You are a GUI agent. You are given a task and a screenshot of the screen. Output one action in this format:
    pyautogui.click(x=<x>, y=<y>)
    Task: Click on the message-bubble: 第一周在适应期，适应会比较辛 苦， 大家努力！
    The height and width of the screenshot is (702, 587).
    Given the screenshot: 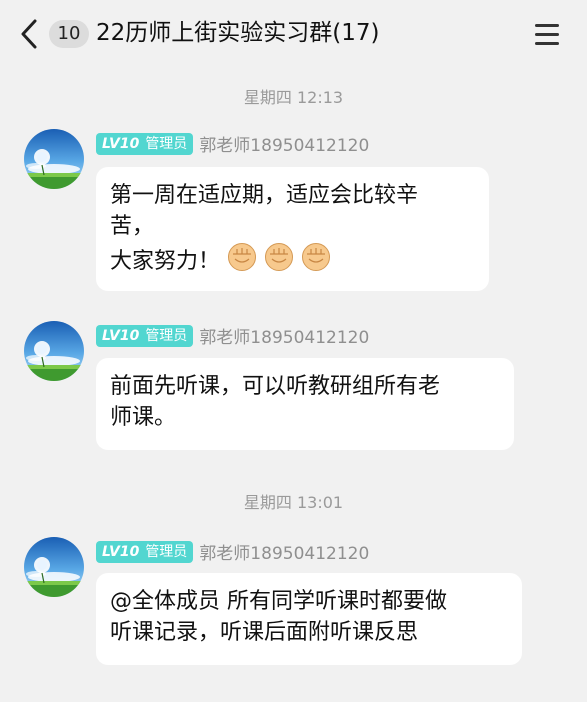 What is the action you would take?
    pyautogui.click(x=292, y=229)
    